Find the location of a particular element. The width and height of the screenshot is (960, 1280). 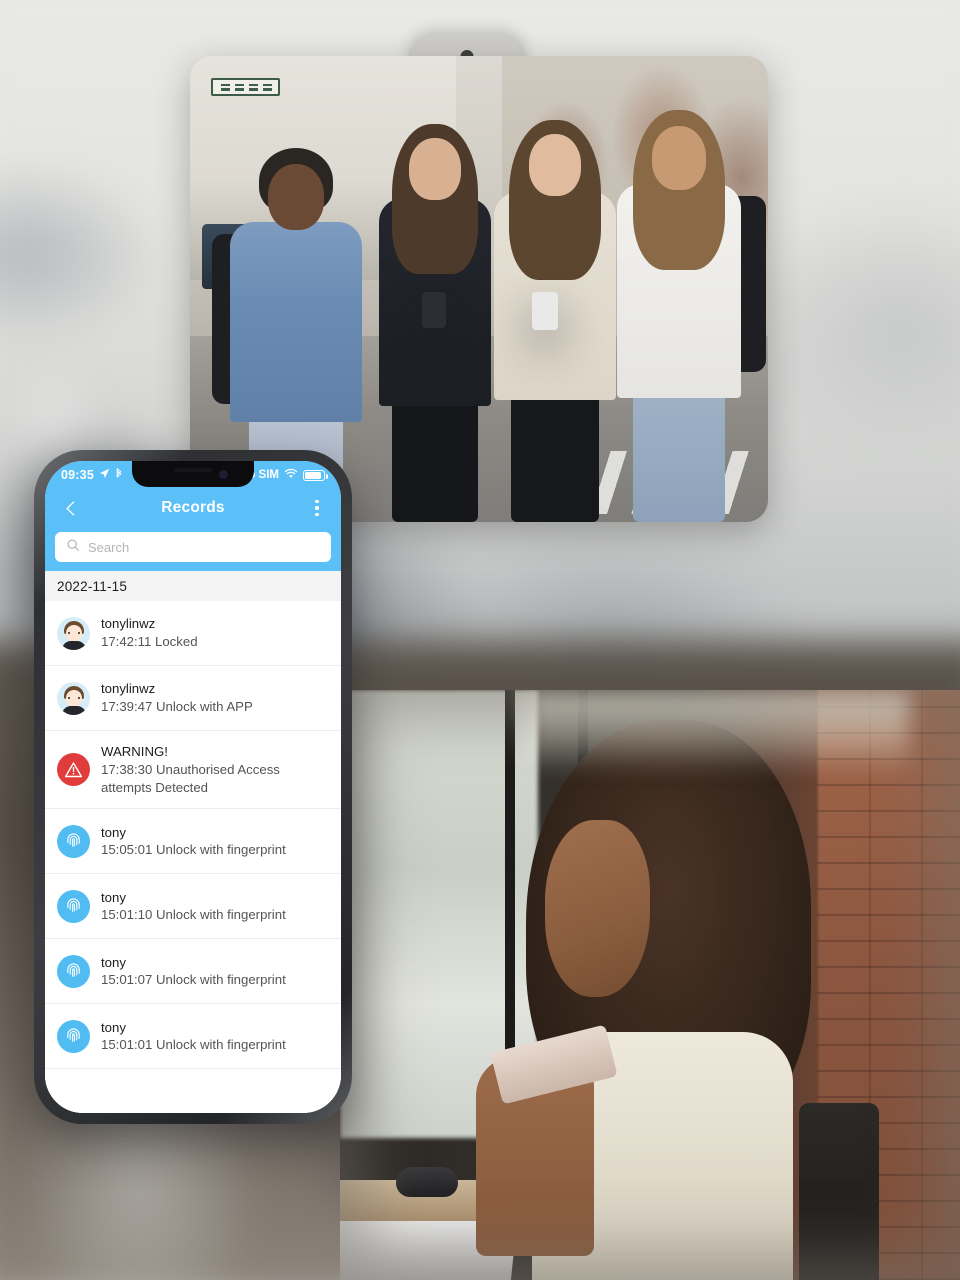

date-group-header: 2022-11-15 is located at coordinates (193, 586).